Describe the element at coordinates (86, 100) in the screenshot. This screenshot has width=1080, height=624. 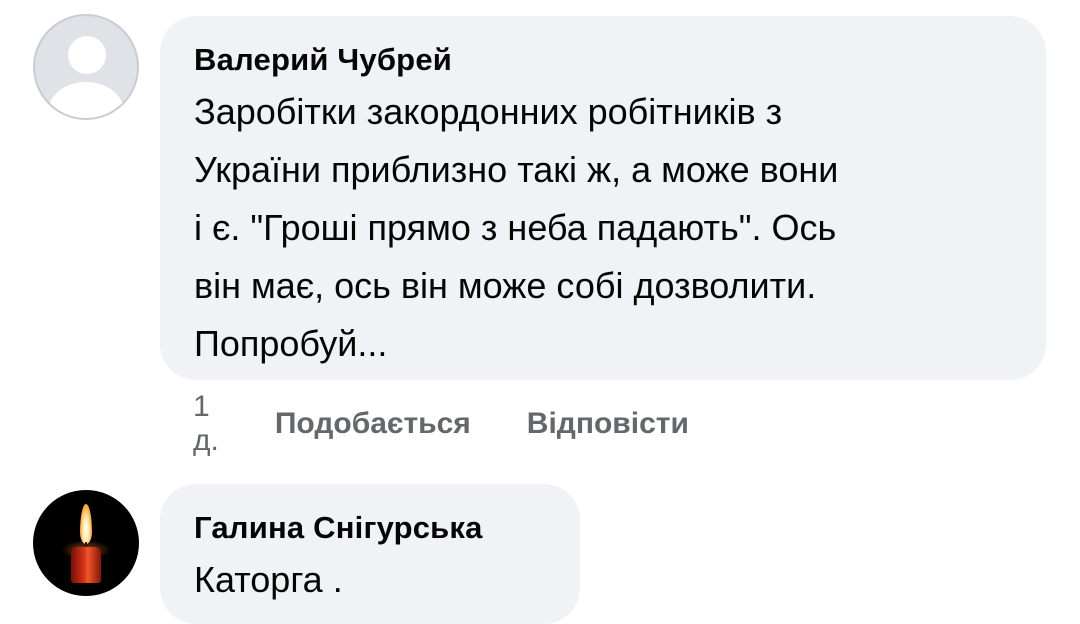
I see `avatar-shoulders-shape` at that location.